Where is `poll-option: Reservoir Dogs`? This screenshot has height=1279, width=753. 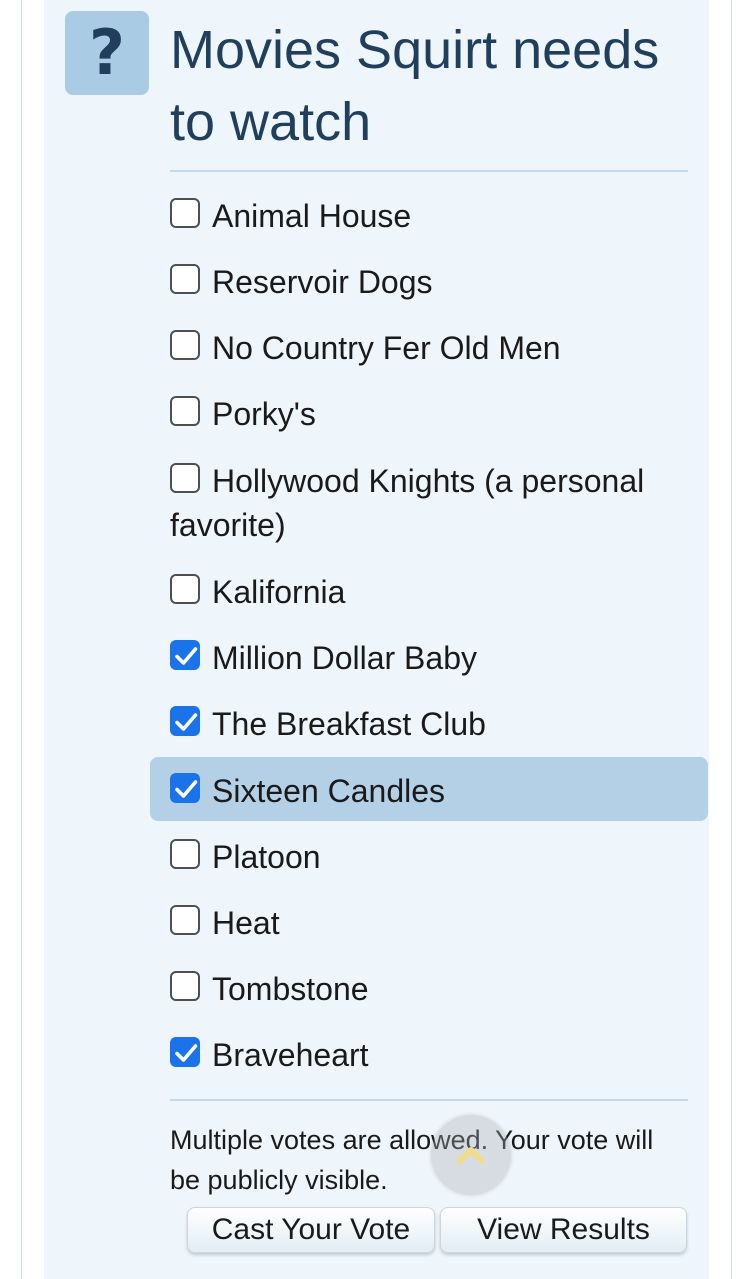 poll-option: Reservoir Dogs is located at coordinates (429, 280).